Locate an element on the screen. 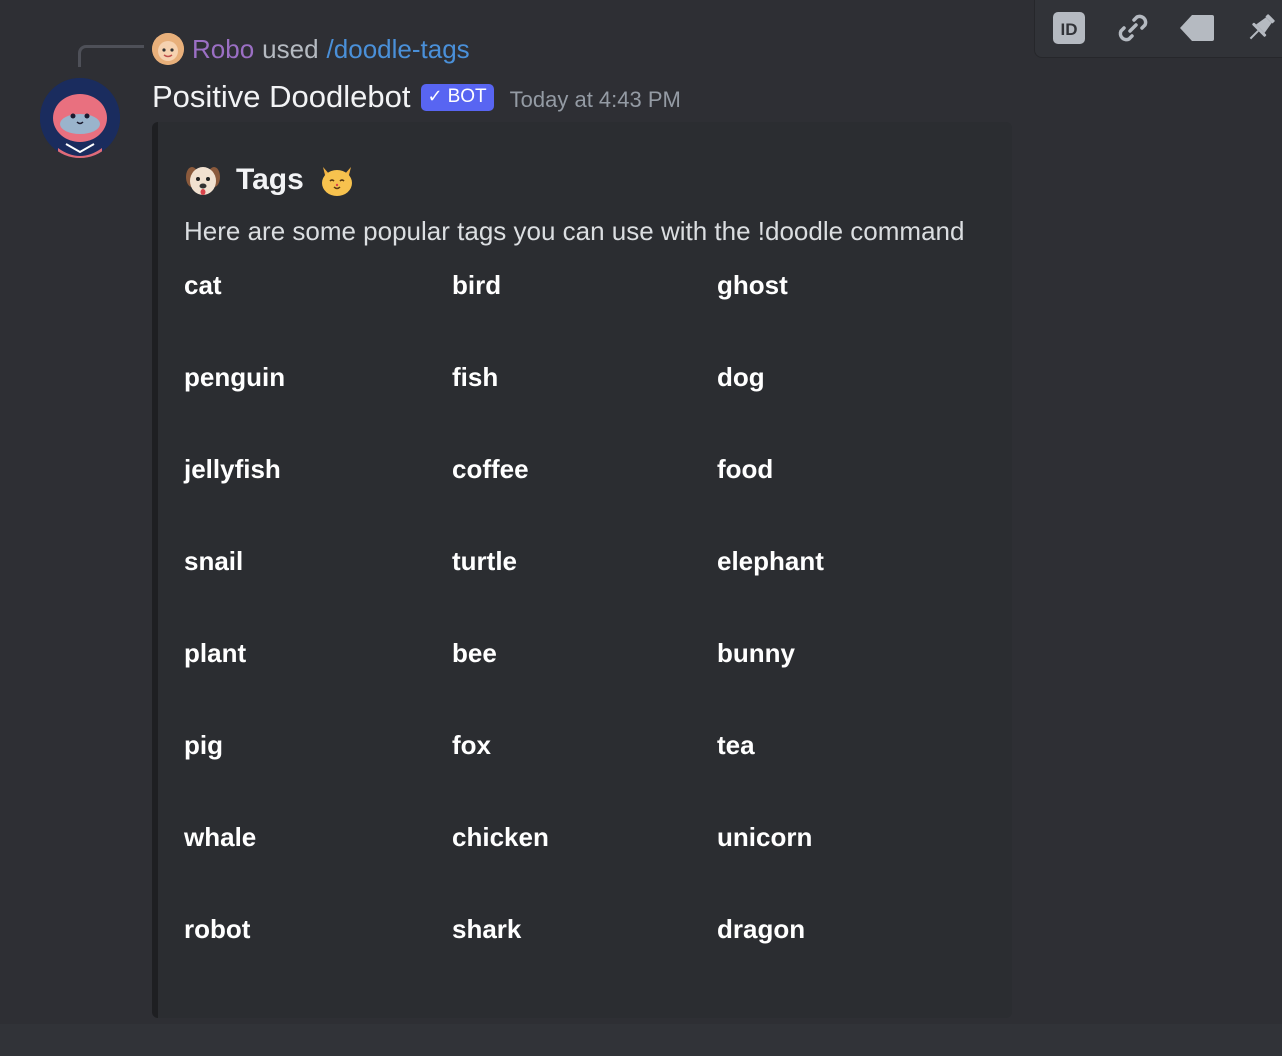 This screenshot has width=1282, height=1056. tag-item: shark is located at coordinates (487, 929).